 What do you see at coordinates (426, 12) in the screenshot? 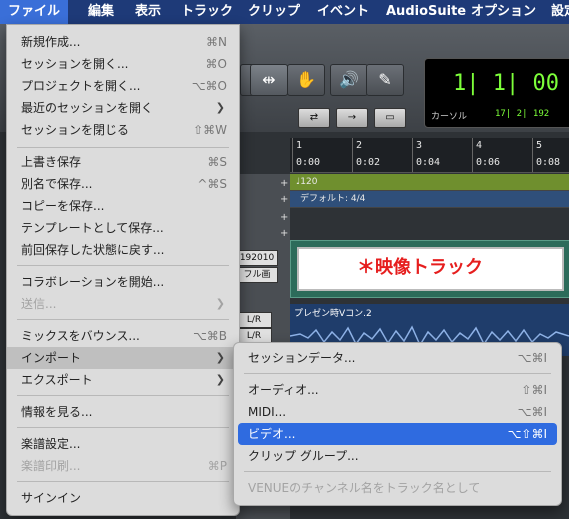
I see `menu-audiosuite: AudioSuite` at bounding box center [426, 12].